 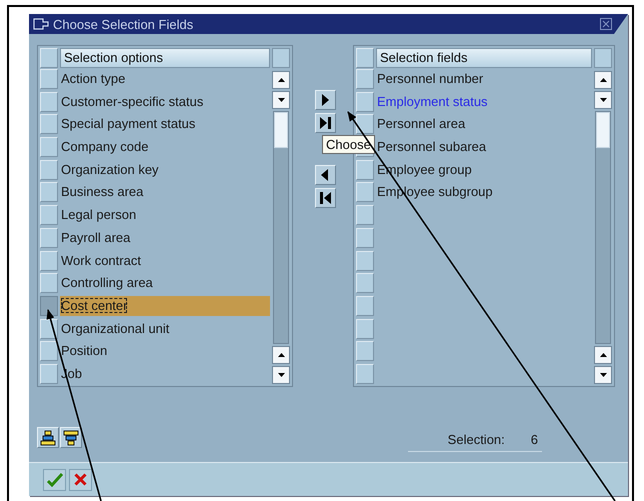 What do you see at coordinates (110, 169) in the screenshot?
I see `list-item: Organization key` at bounding box center [110, 169].